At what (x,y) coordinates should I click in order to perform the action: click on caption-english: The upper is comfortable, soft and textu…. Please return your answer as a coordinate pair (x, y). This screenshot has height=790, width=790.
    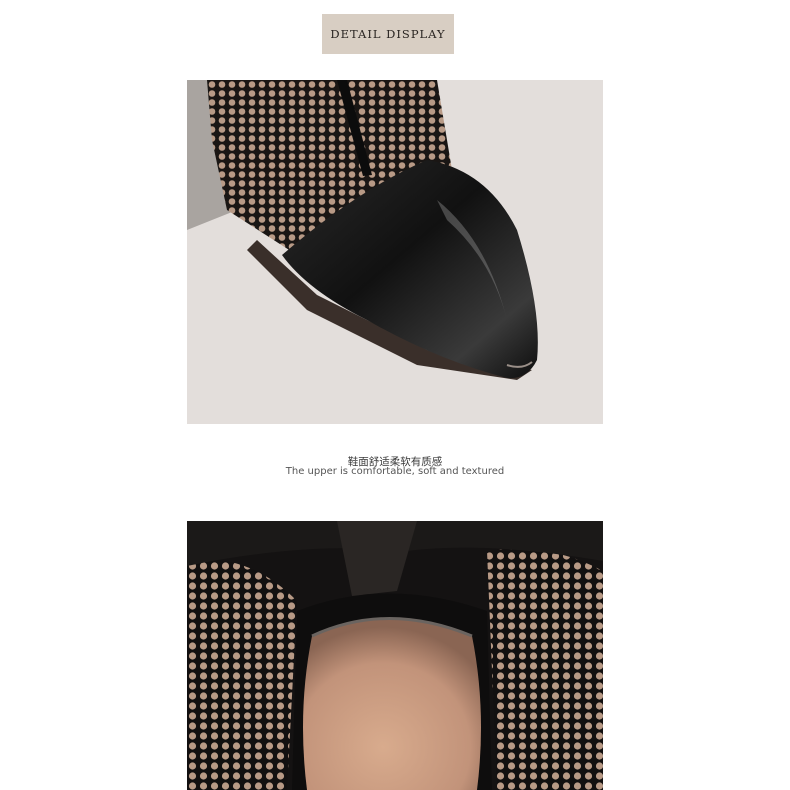
    Looking at the image, I should click on (395, 471).